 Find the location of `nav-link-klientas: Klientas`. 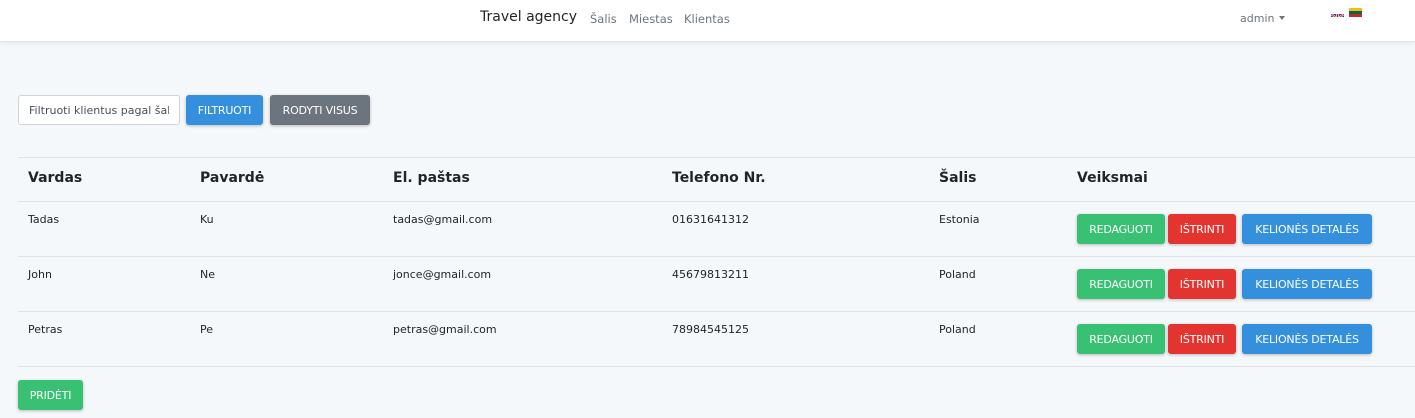

nav-link-klientas: Klientas is located at coordinates (707, 19).